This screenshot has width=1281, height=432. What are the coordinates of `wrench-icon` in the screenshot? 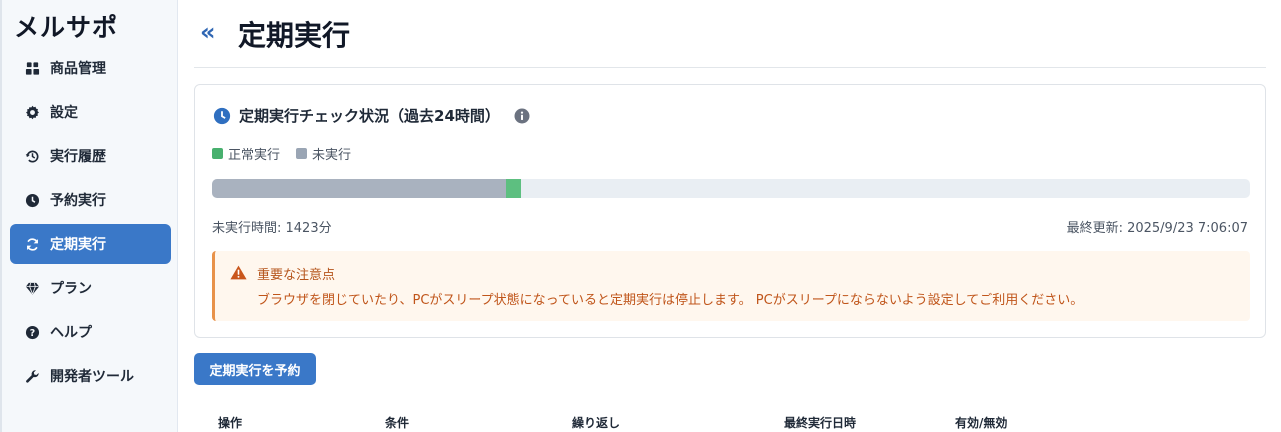 It's located at (32, 376).